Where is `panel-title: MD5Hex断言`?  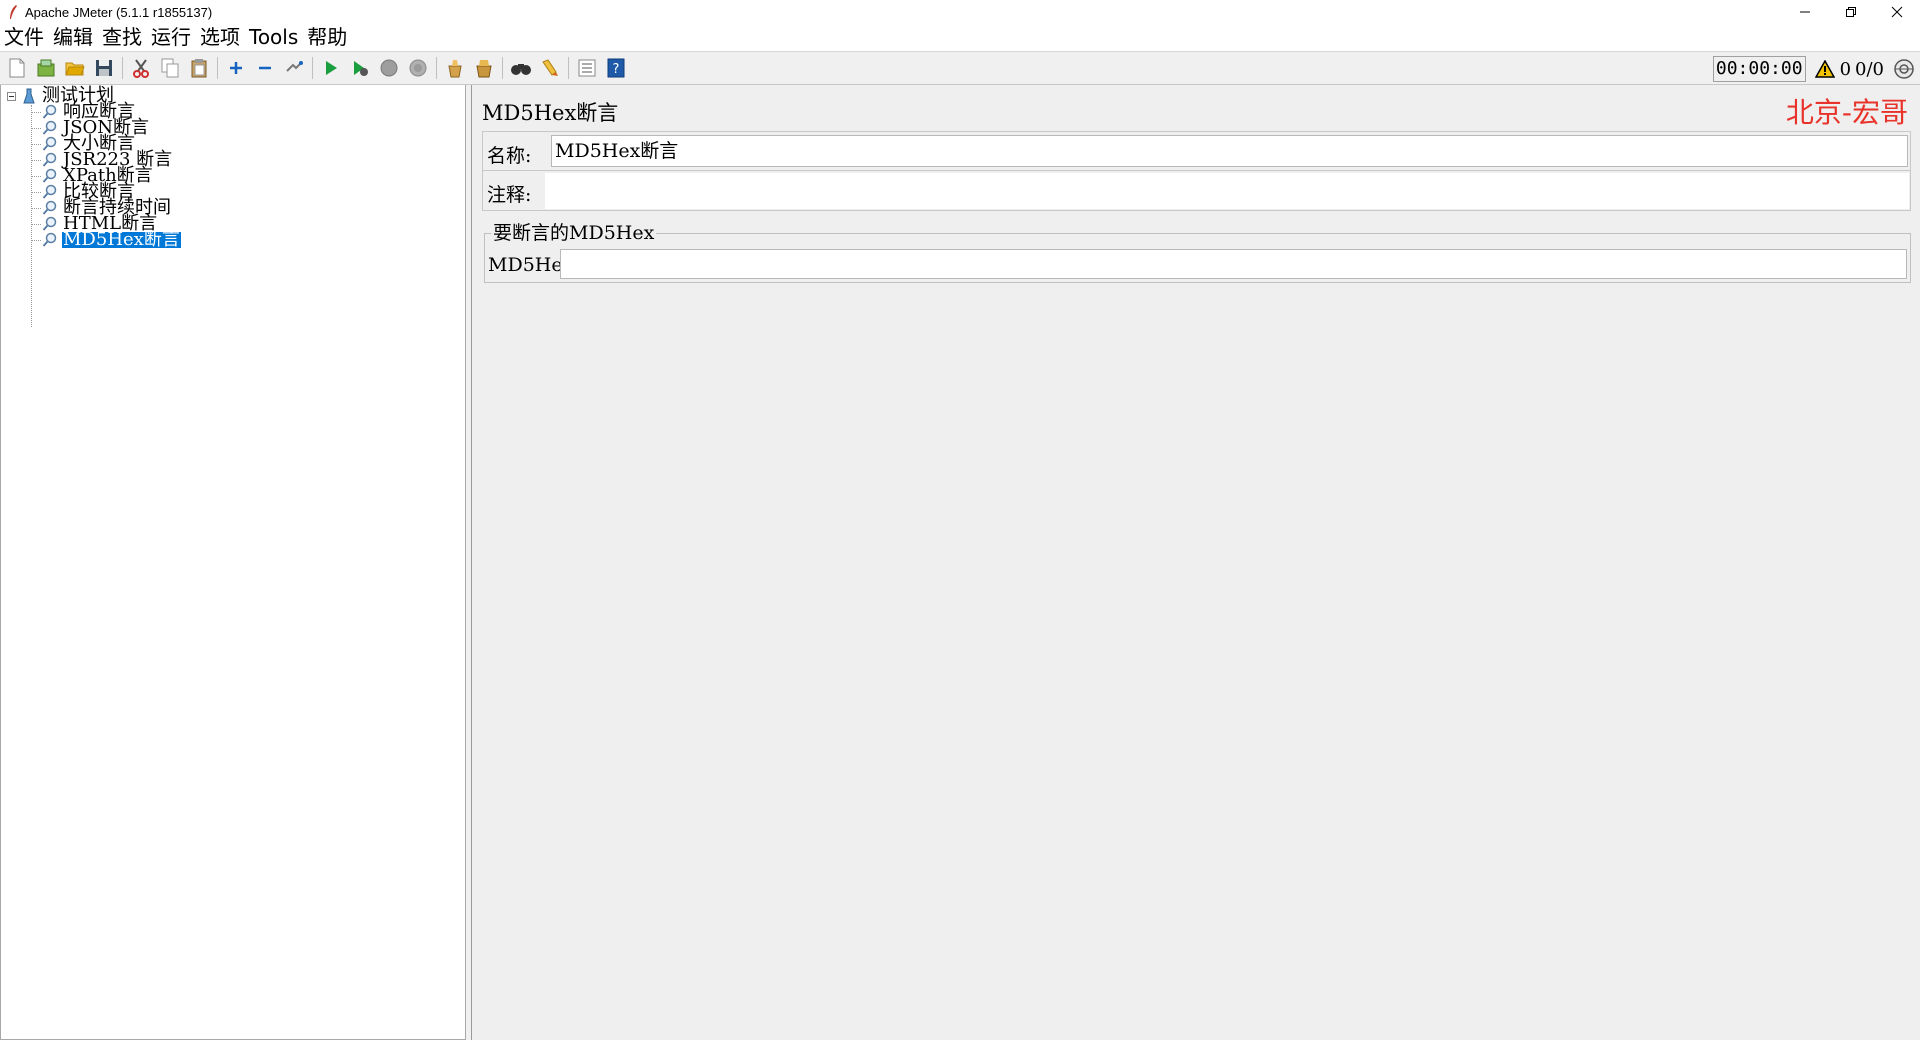 panel-title: MD5Hex断言 is located at coordinates (550, 113).